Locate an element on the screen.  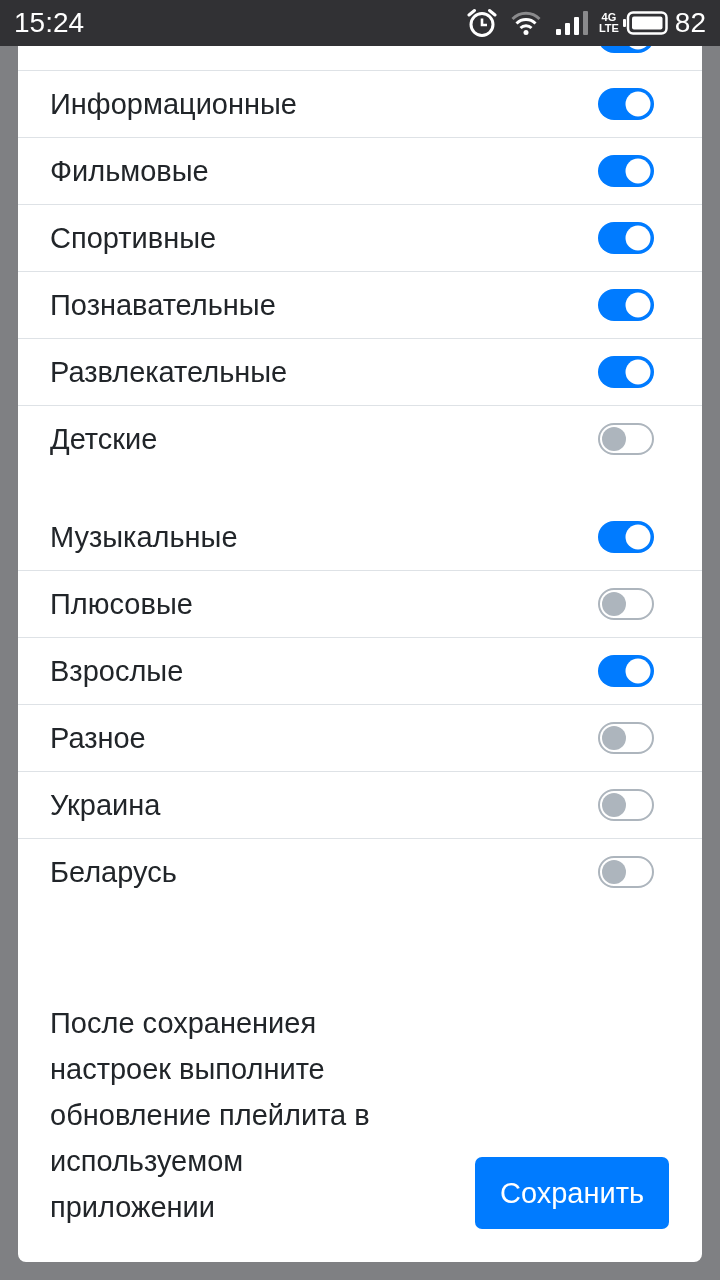
setting-label: Фильмовые is located at coordinates (129, 171).